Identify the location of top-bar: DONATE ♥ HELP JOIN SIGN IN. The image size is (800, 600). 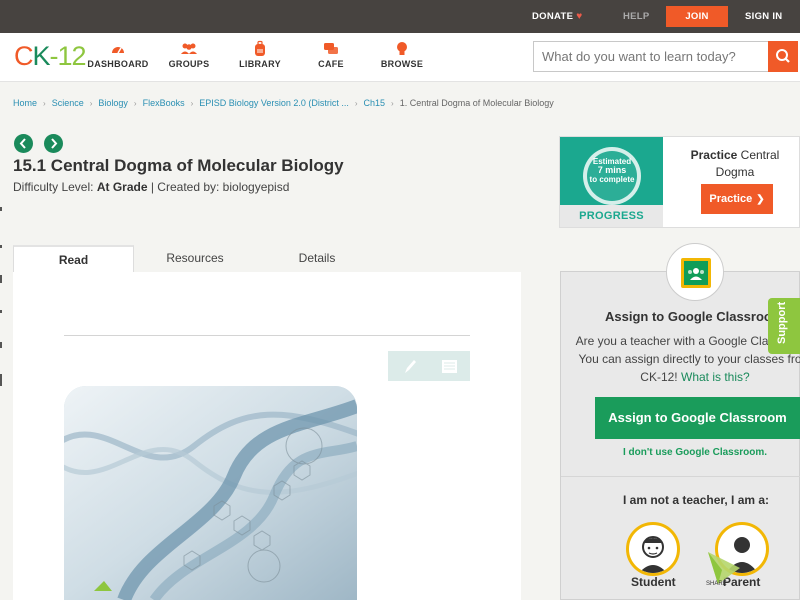
(400, 16).